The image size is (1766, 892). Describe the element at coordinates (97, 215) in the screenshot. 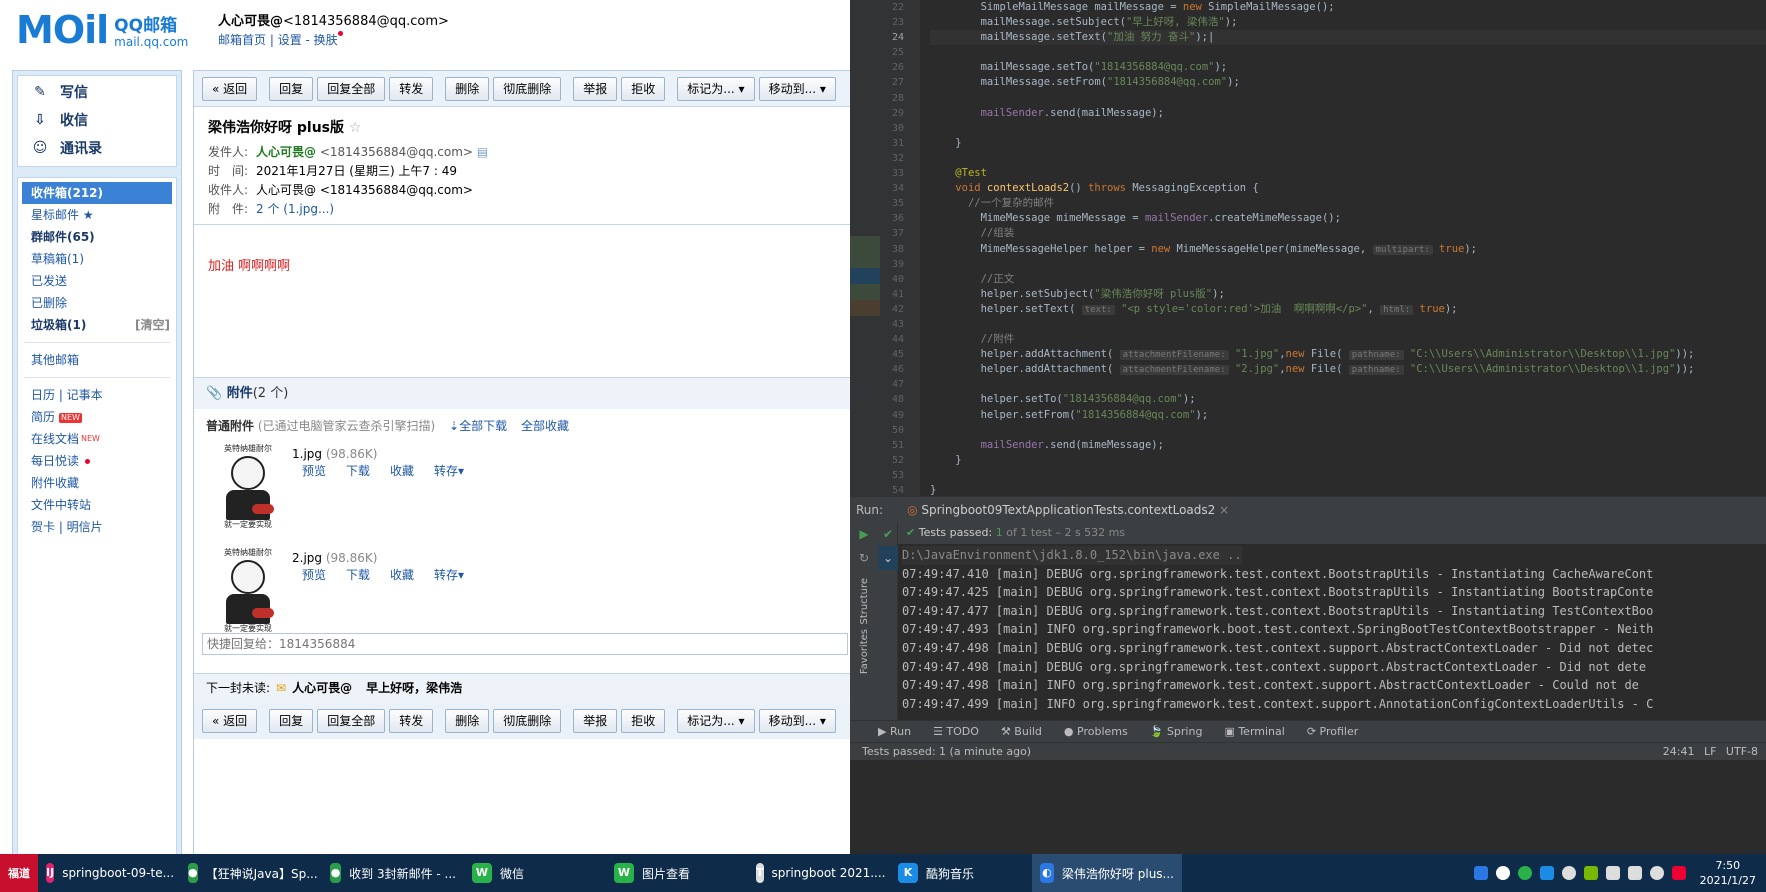

I see `folder-item: 星标邮件 ★` at that location.